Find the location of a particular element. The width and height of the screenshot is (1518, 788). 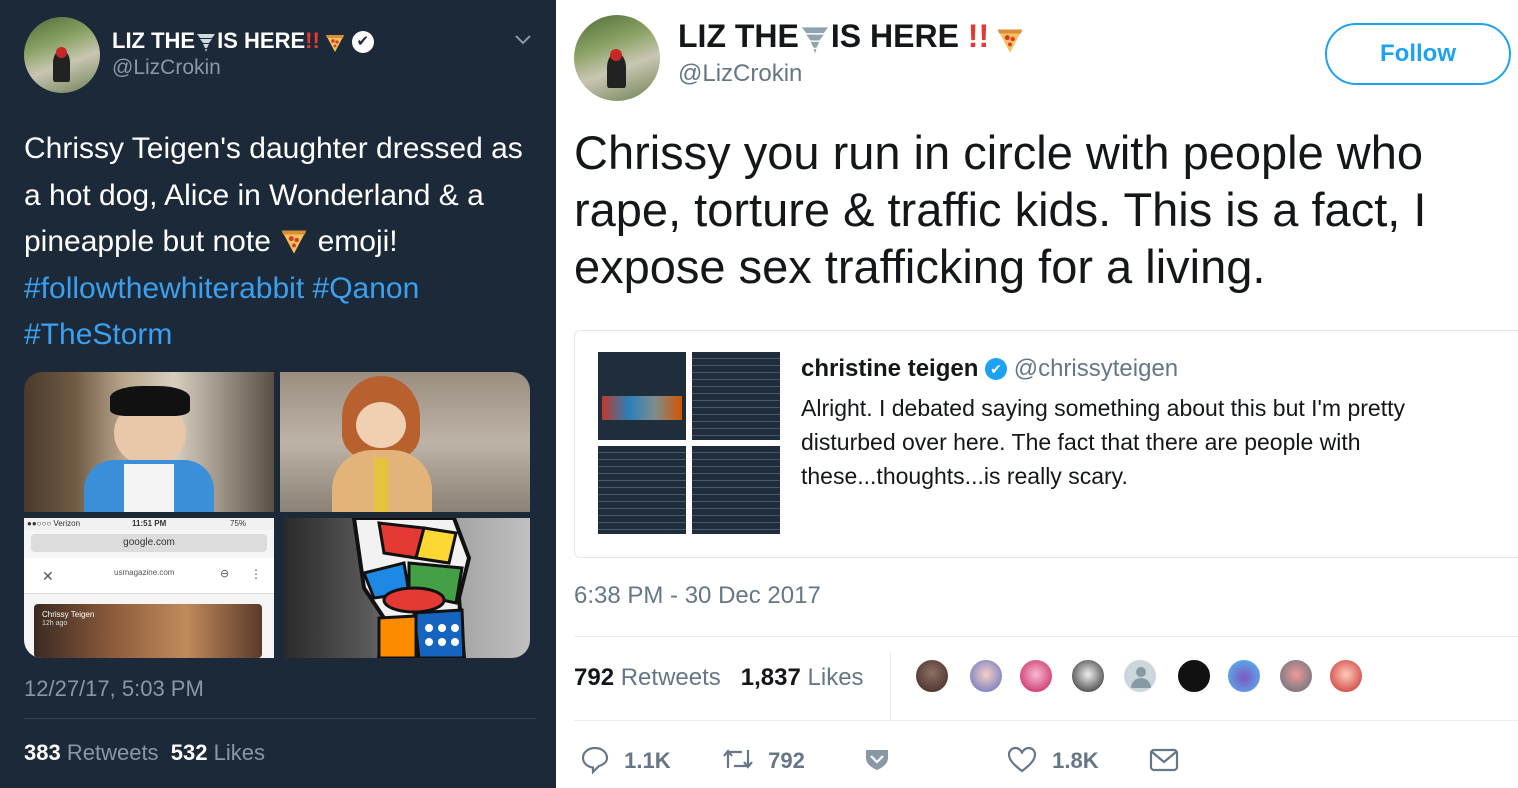

heart-icon is located at coordinates (1022, 762).